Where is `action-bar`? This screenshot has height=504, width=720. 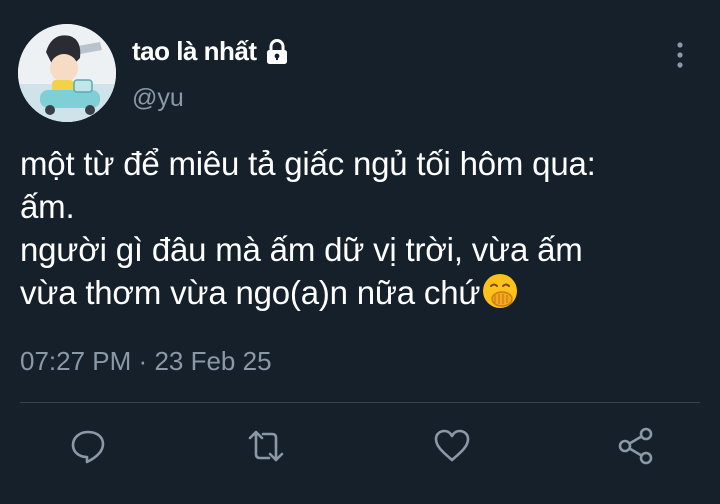
action-bar is located at coordinates (360, 448).